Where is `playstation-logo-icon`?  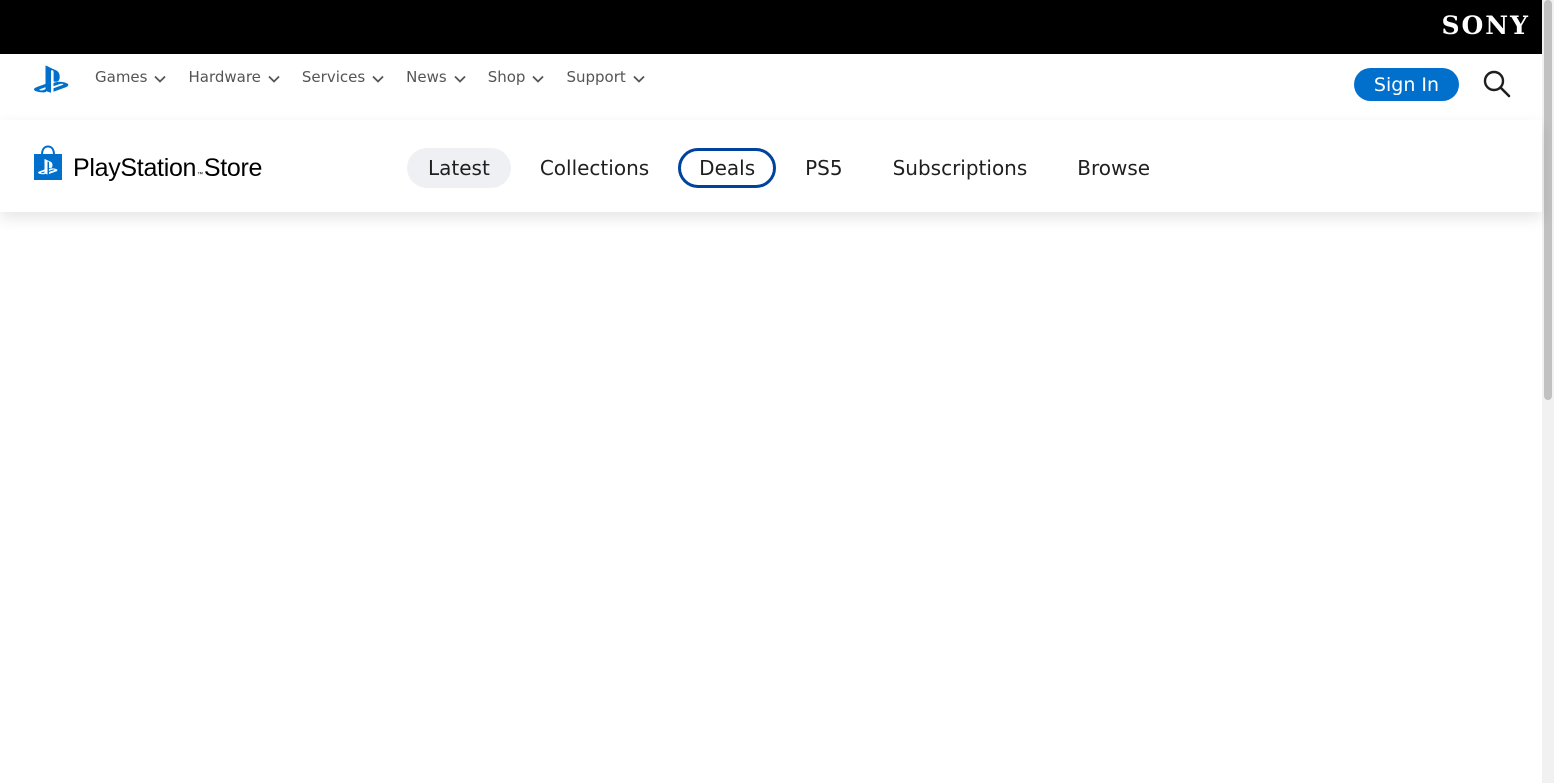 playstation-logo-icon is located at coordinates (51, 80).